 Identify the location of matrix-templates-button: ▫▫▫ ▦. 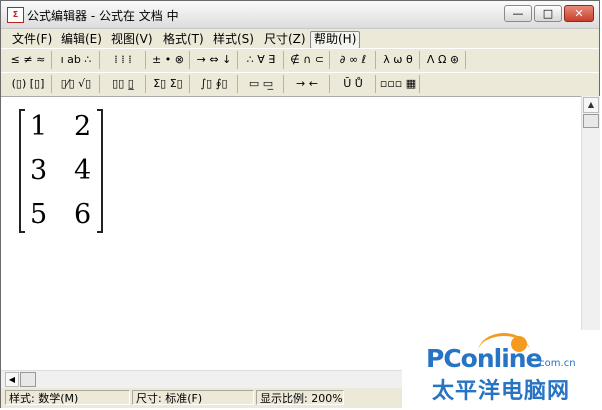
(398, 84).